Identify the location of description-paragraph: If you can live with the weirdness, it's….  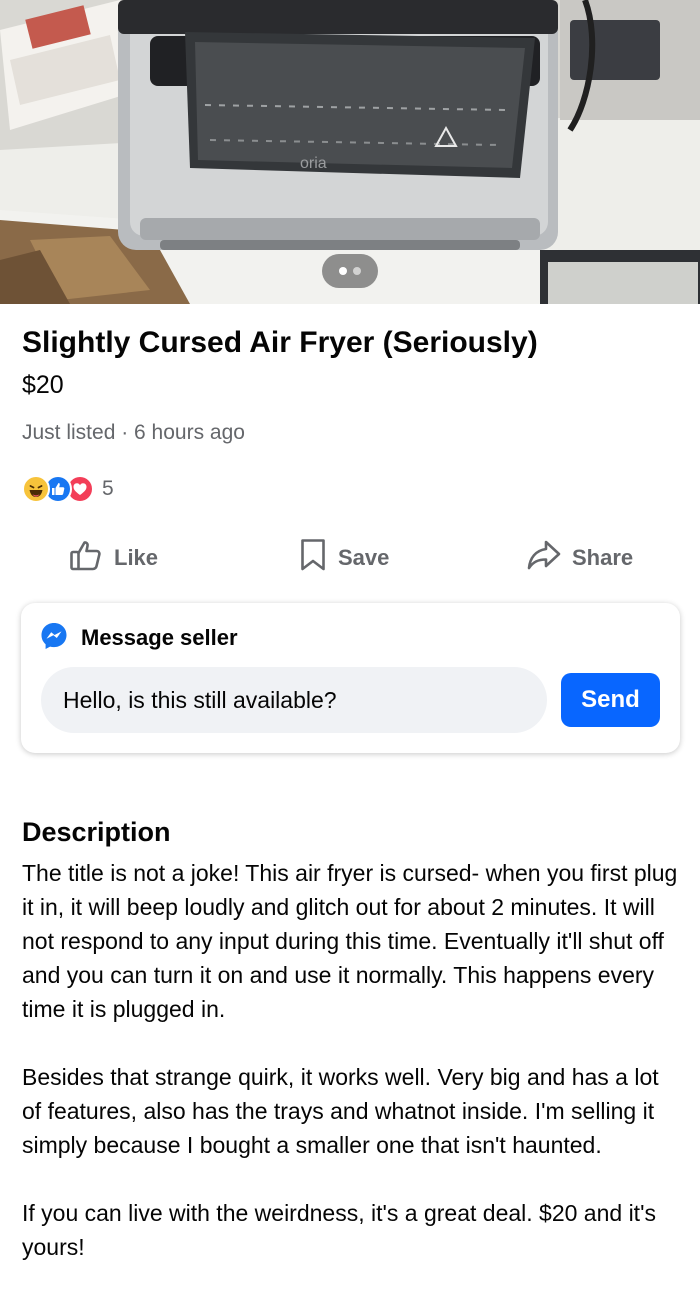
(339, 1230).